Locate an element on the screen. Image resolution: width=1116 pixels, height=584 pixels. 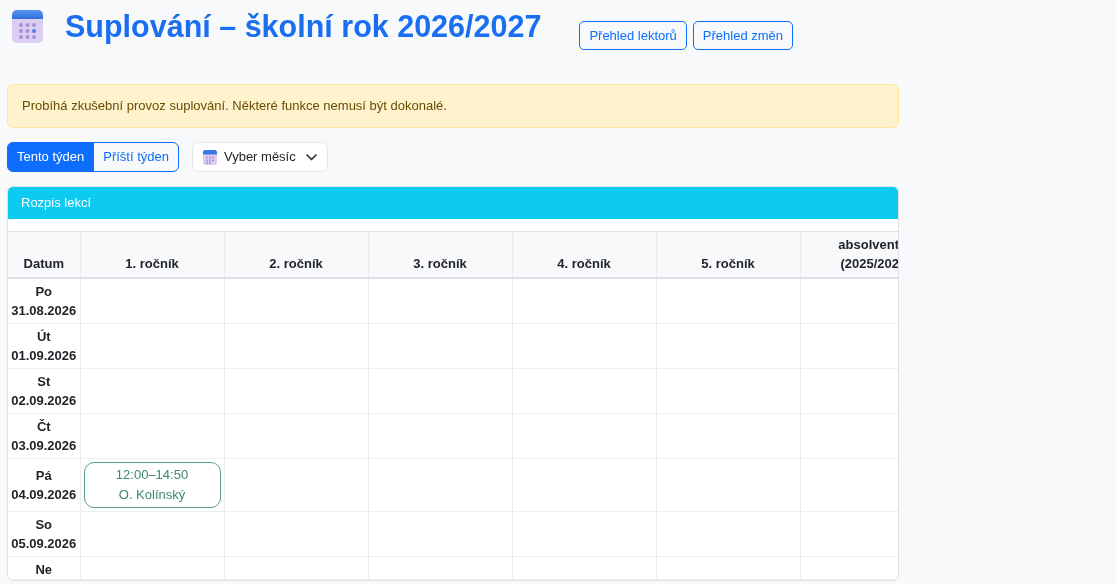
column-header: 4. ročník is located at coordinates (584, 254).